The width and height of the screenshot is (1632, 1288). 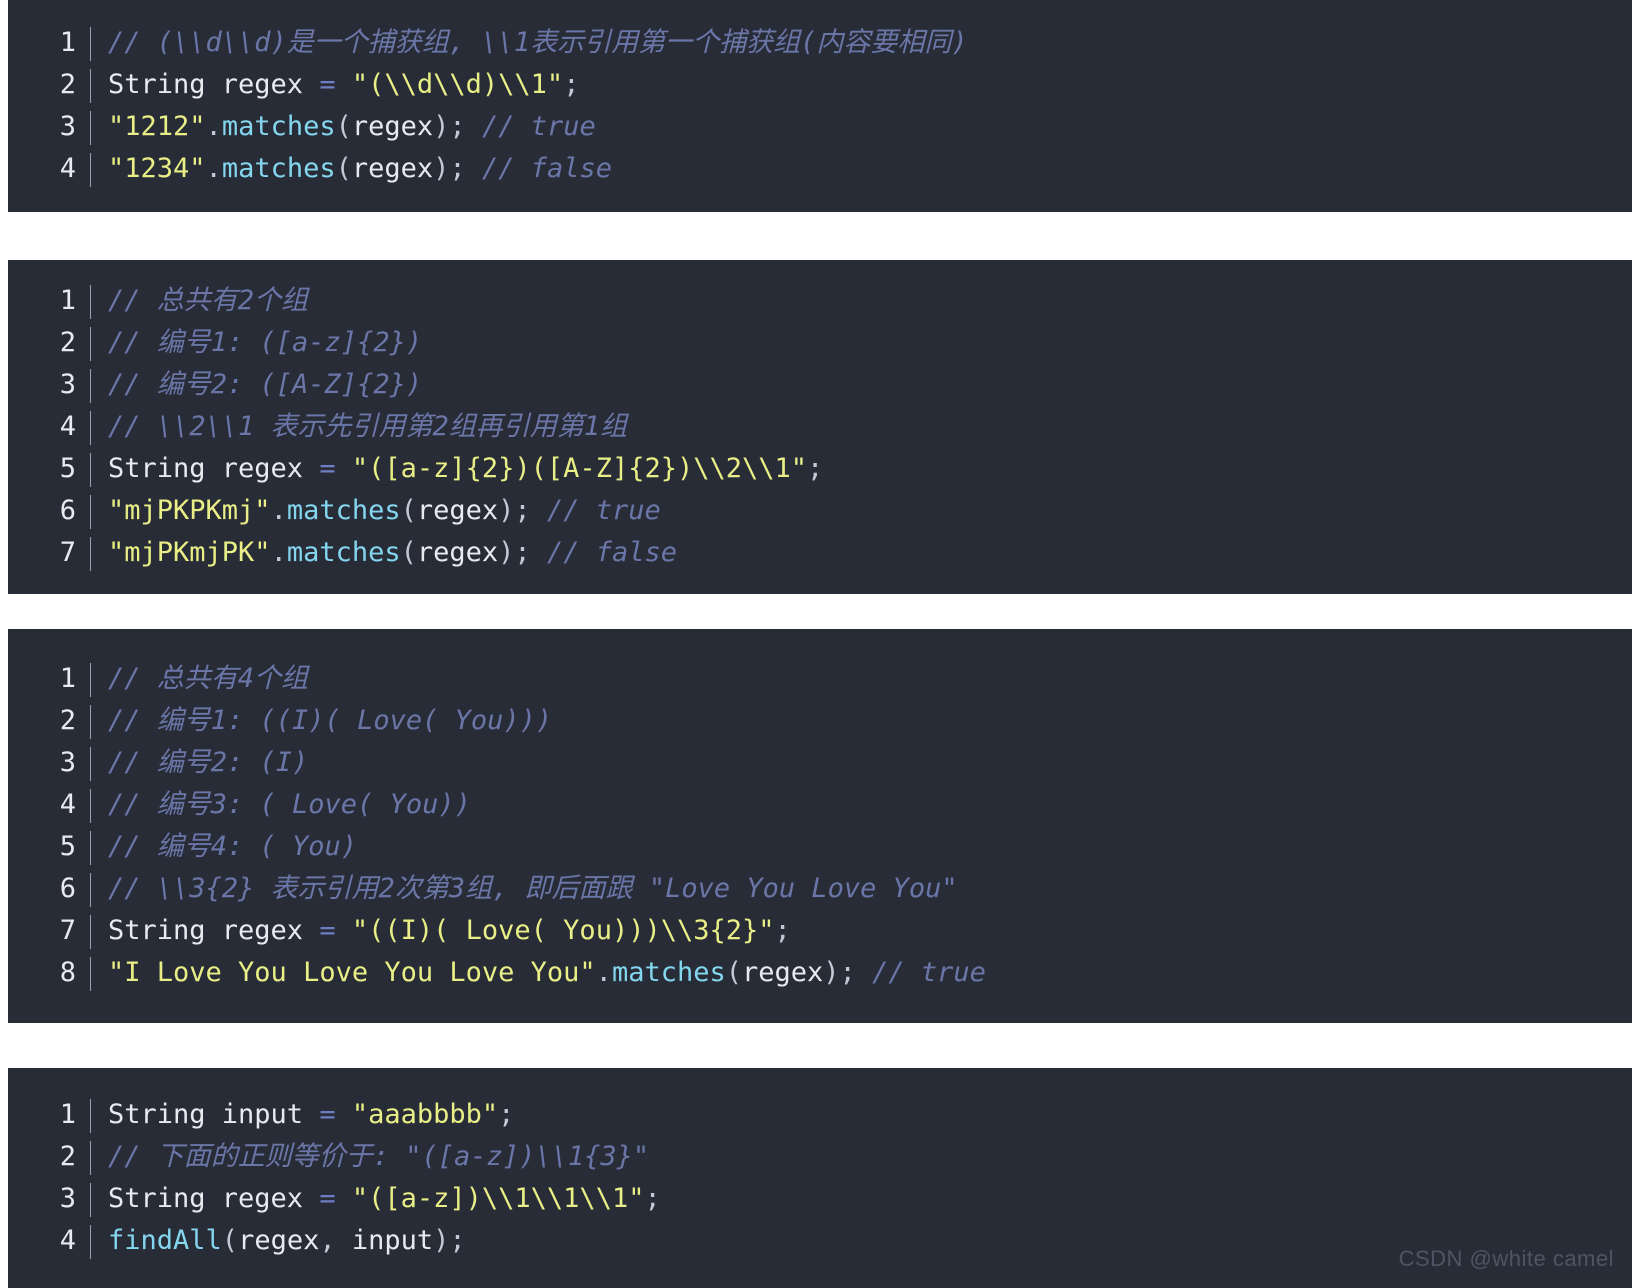 I want to click on code-line: 3 // 编号2: ([A-Z]{2}), so click(x=820, y=385).